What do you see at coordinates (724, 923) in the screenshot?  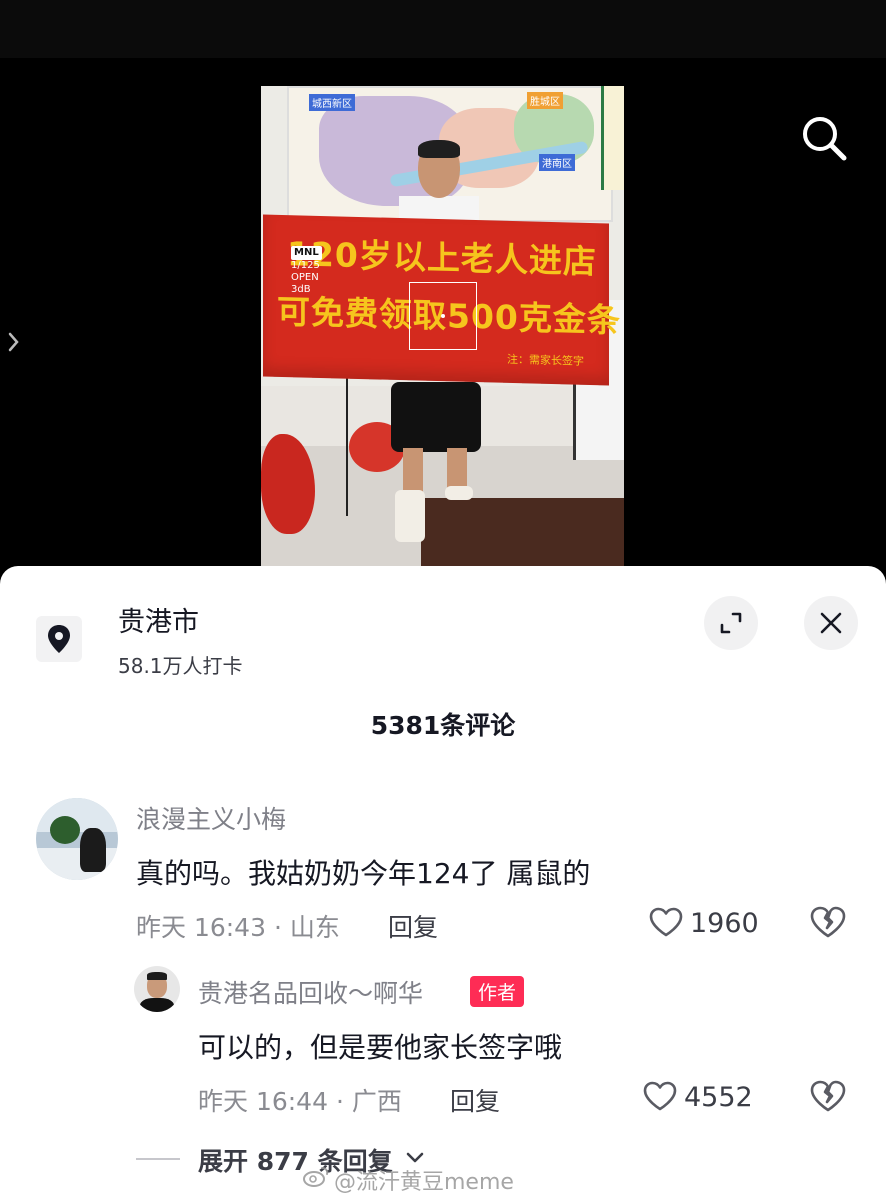 I see `like-count: 1960` at bounding box center [724, 923].